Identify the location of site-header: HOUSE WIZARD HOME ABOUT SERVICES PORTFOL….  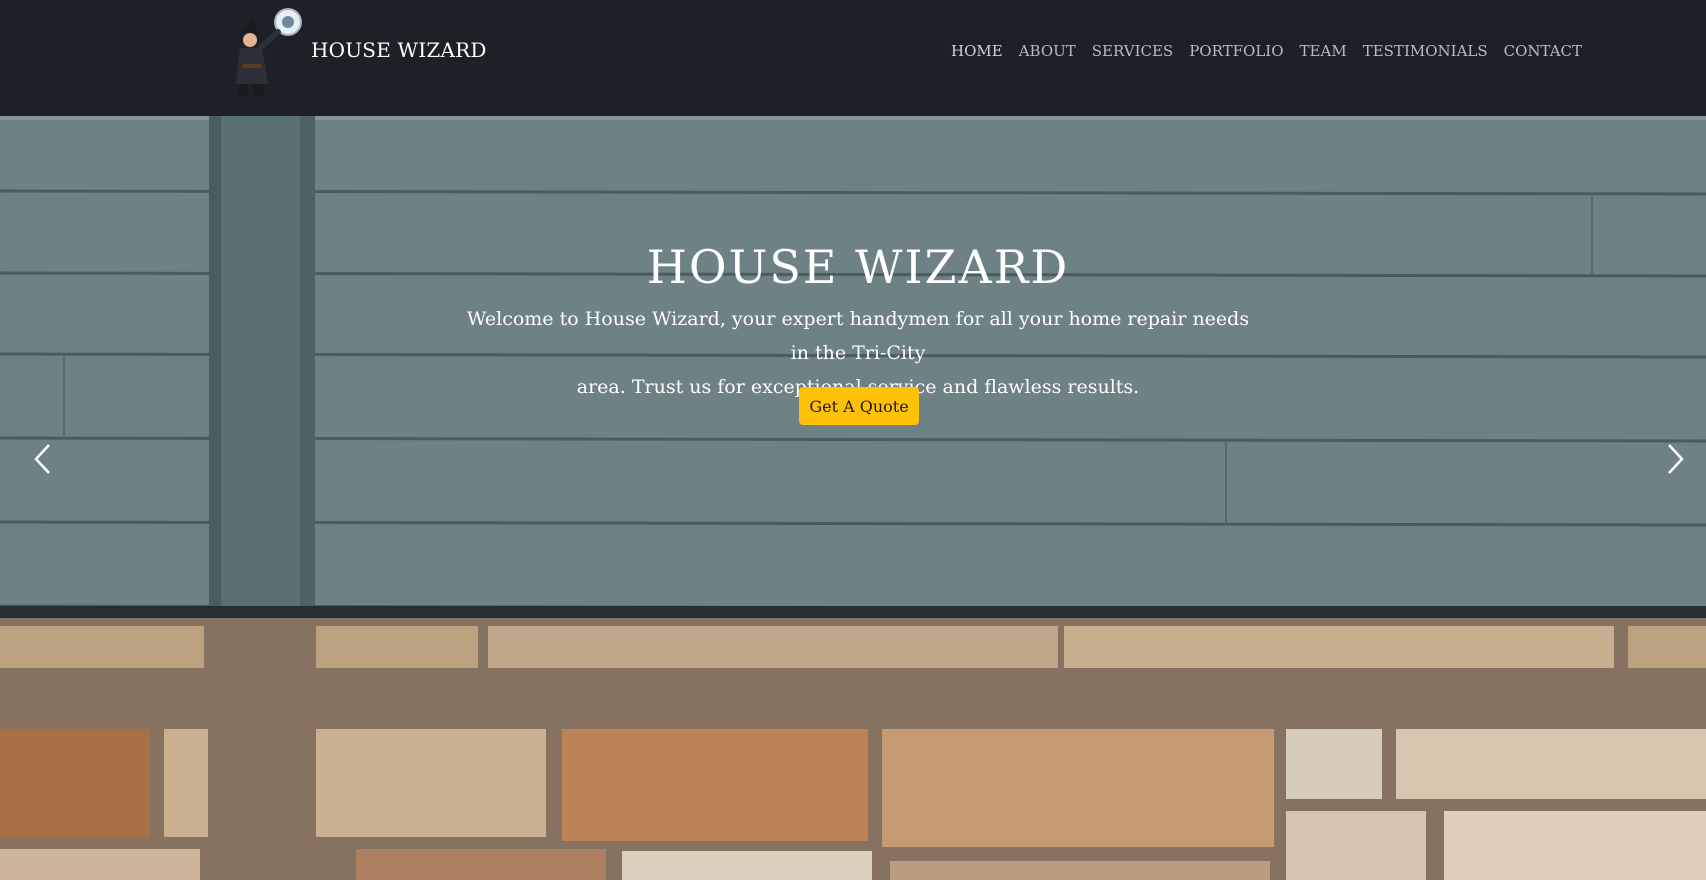
(853, 58).